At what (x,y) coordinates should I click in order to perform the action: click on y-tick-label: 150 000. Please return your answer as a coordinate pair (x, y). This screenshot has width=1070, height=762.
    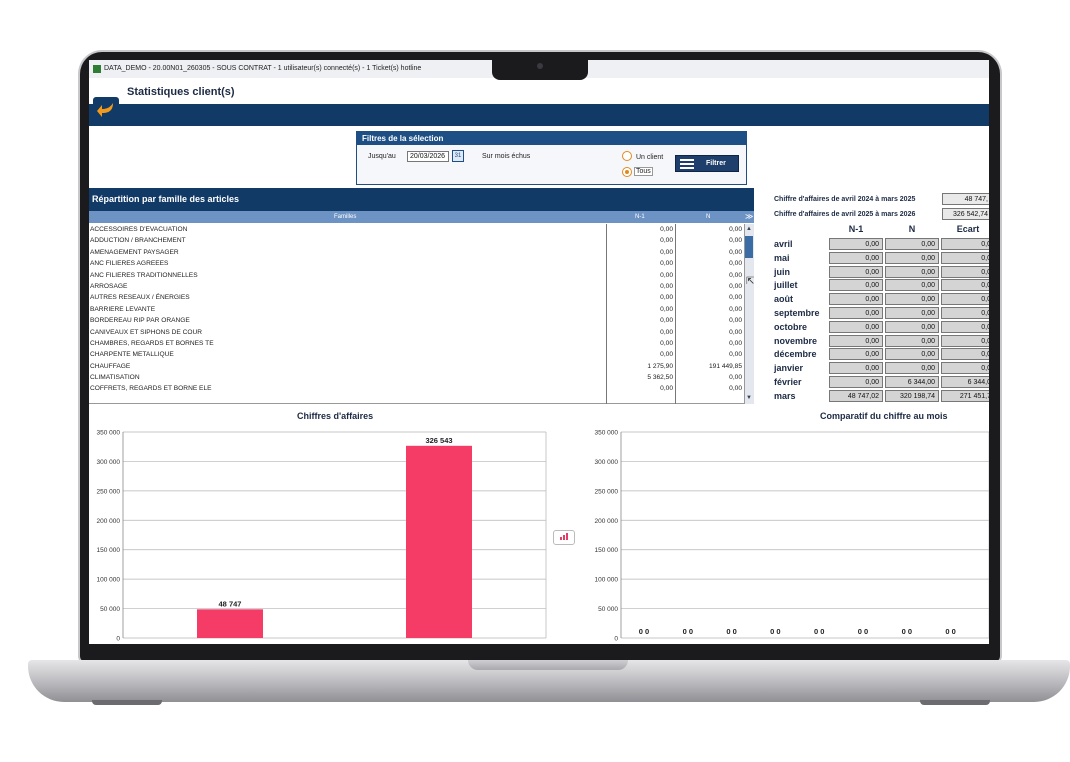
    Looking at the image, I should click on (607, 550).